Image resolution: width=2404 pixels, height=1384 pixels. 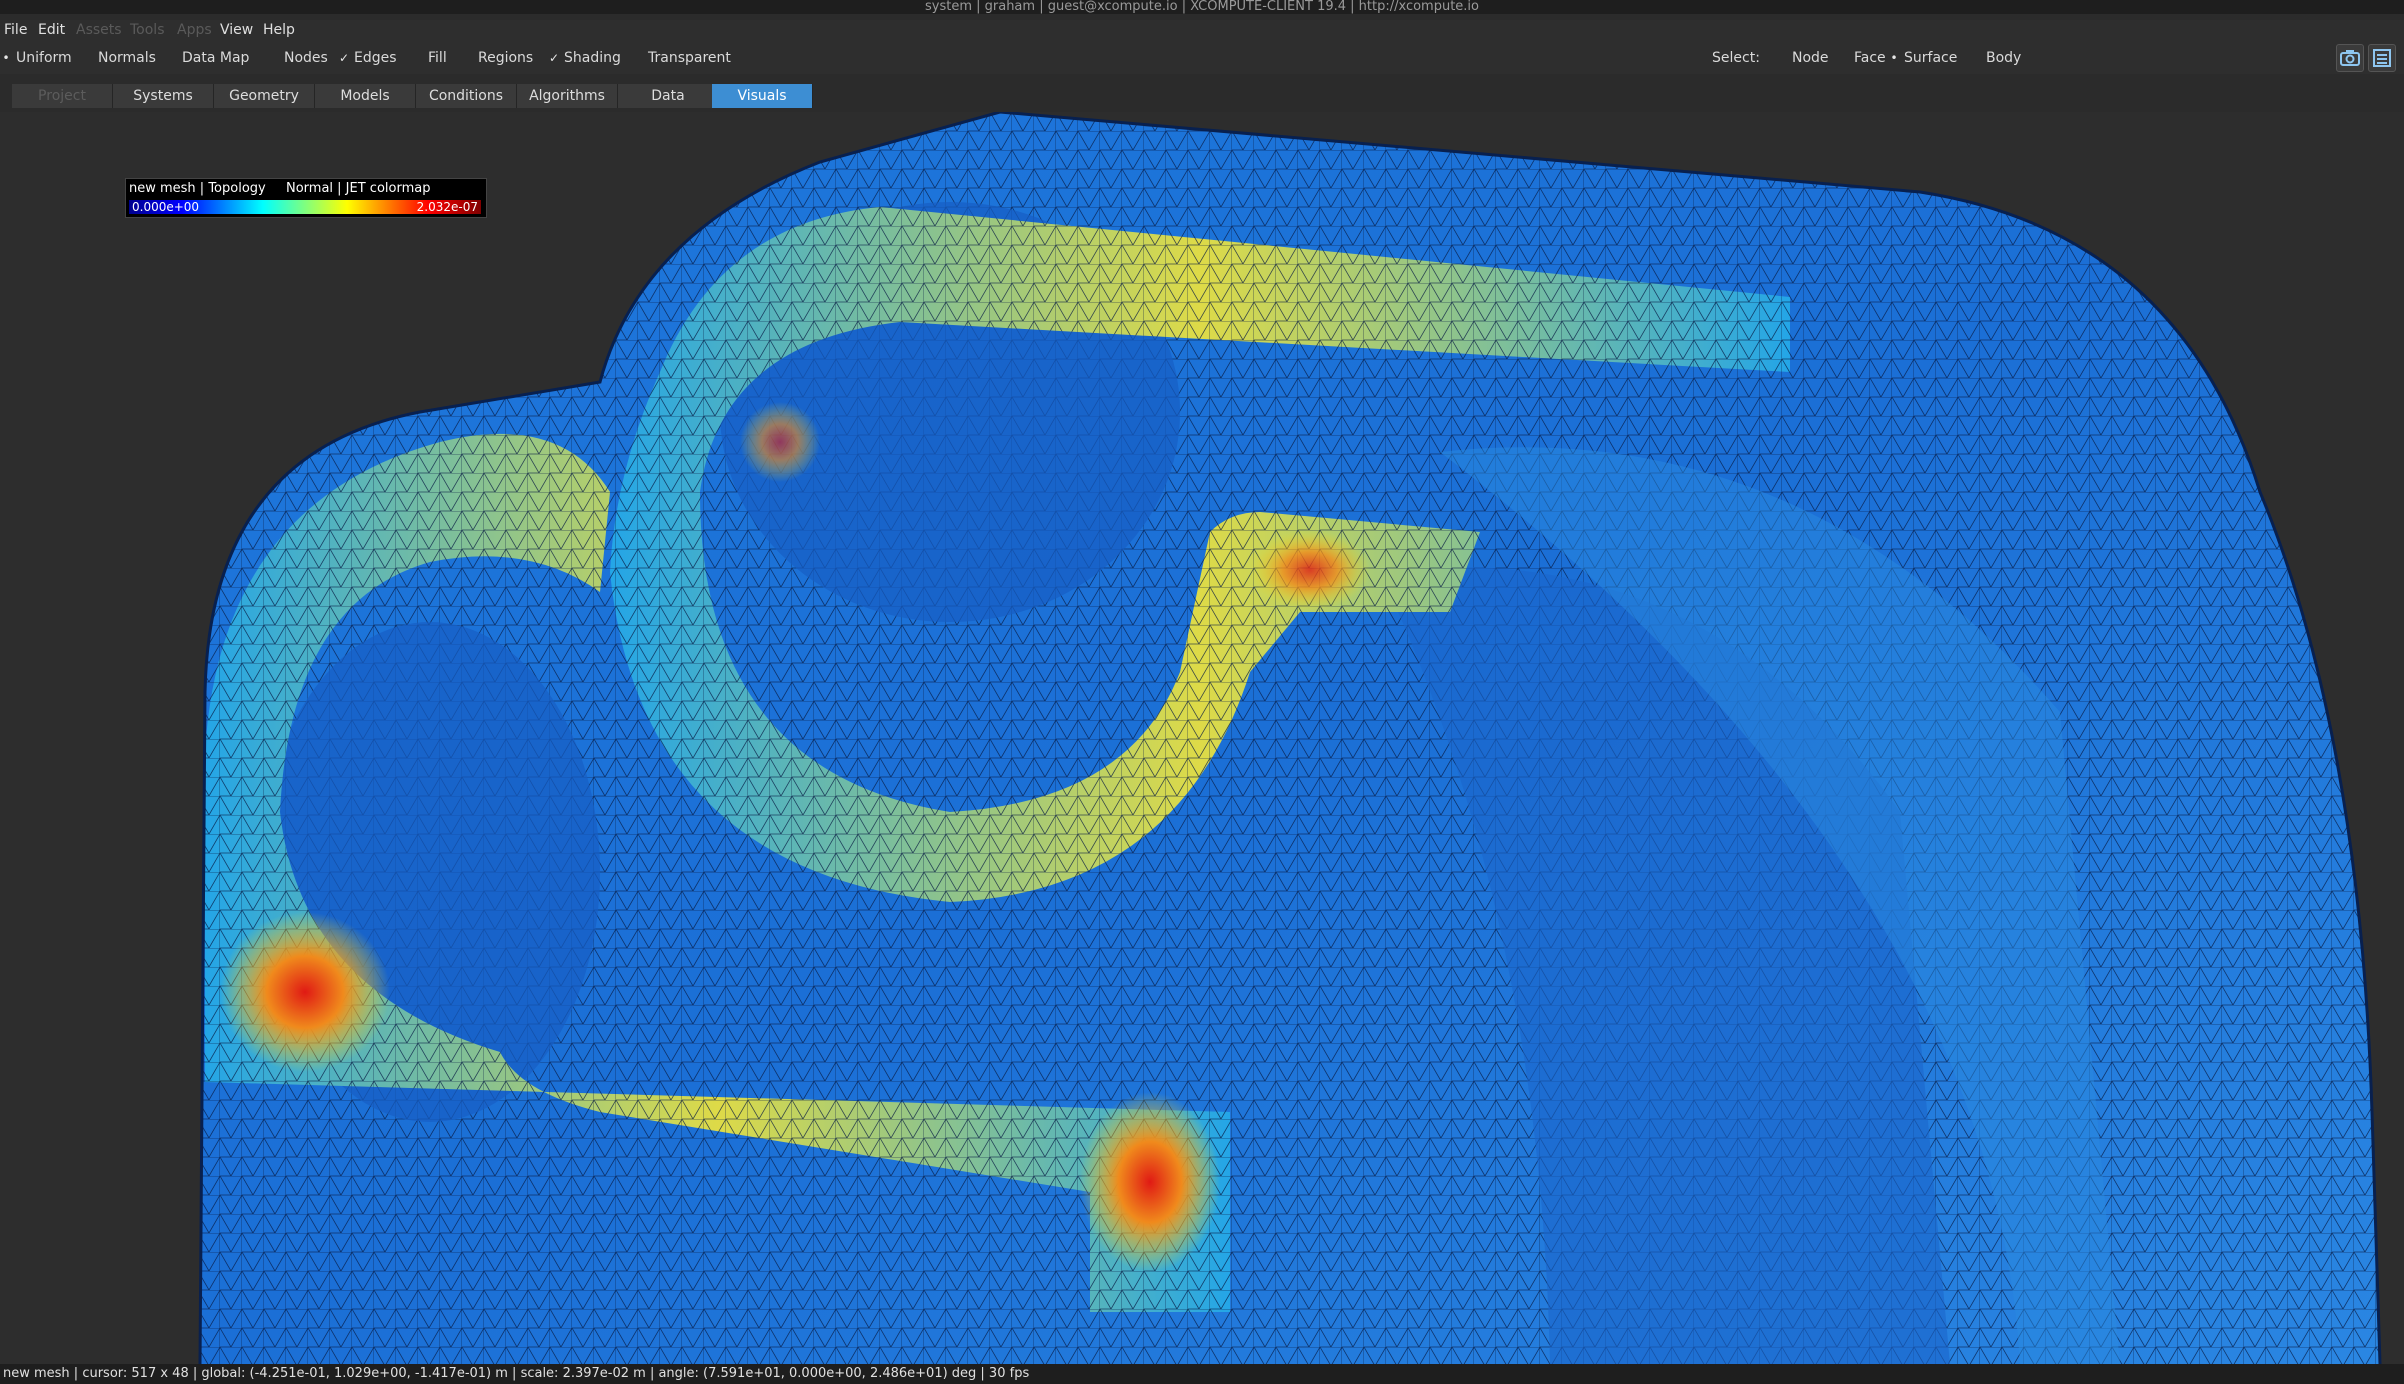 I want to click on fill-checkbox: Fill, so click(x=429, y=58).